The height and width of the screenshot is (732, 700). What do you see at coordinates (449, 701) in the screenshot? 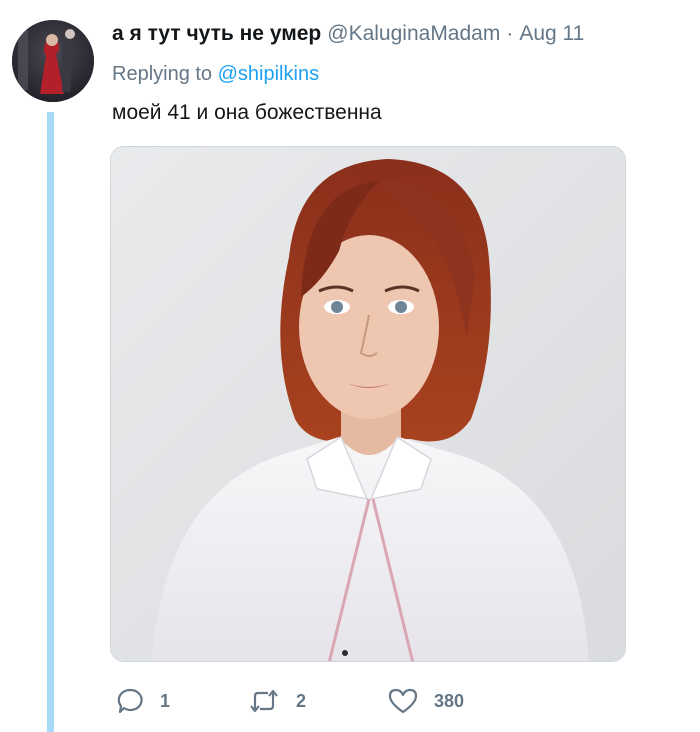
I see `like-count: 380` at bounding box center [449, 701].